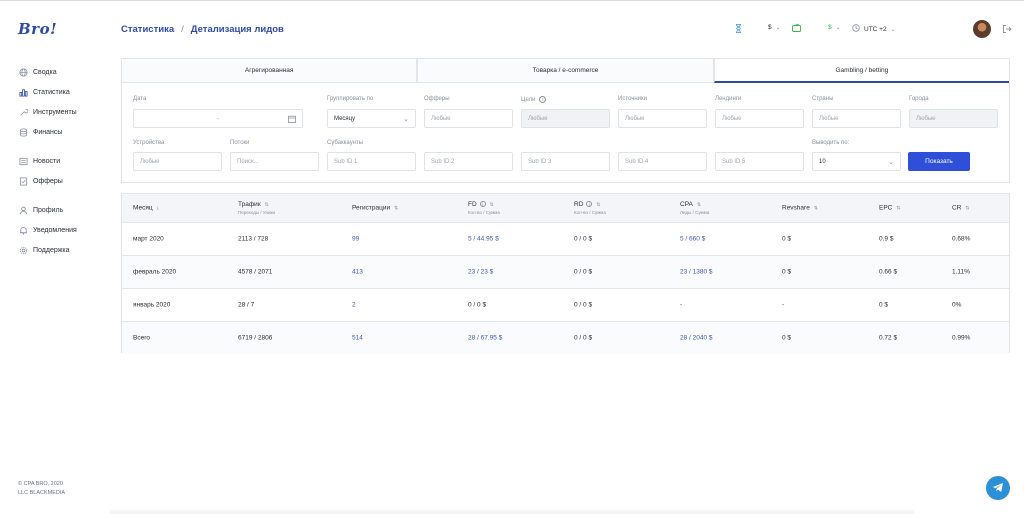  I want to click on avatar, so click(982, 29).